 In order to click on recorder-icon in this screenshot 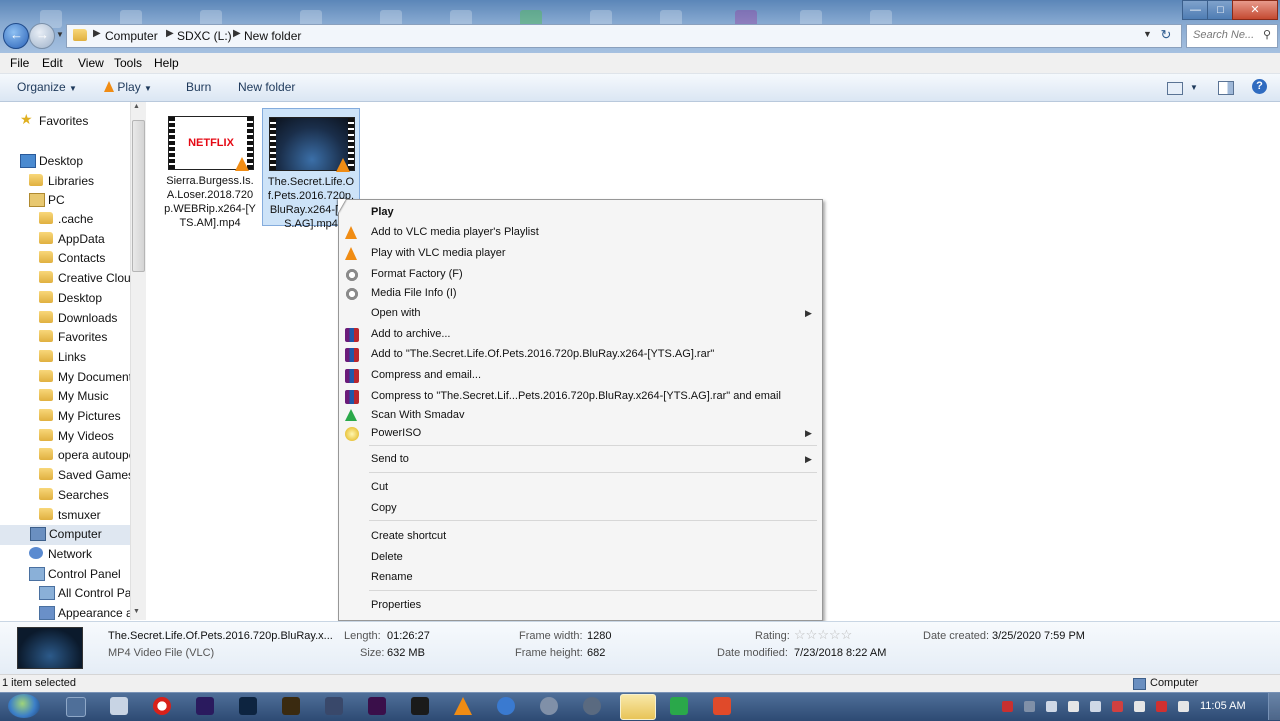, I will do `click(722, 706)`.